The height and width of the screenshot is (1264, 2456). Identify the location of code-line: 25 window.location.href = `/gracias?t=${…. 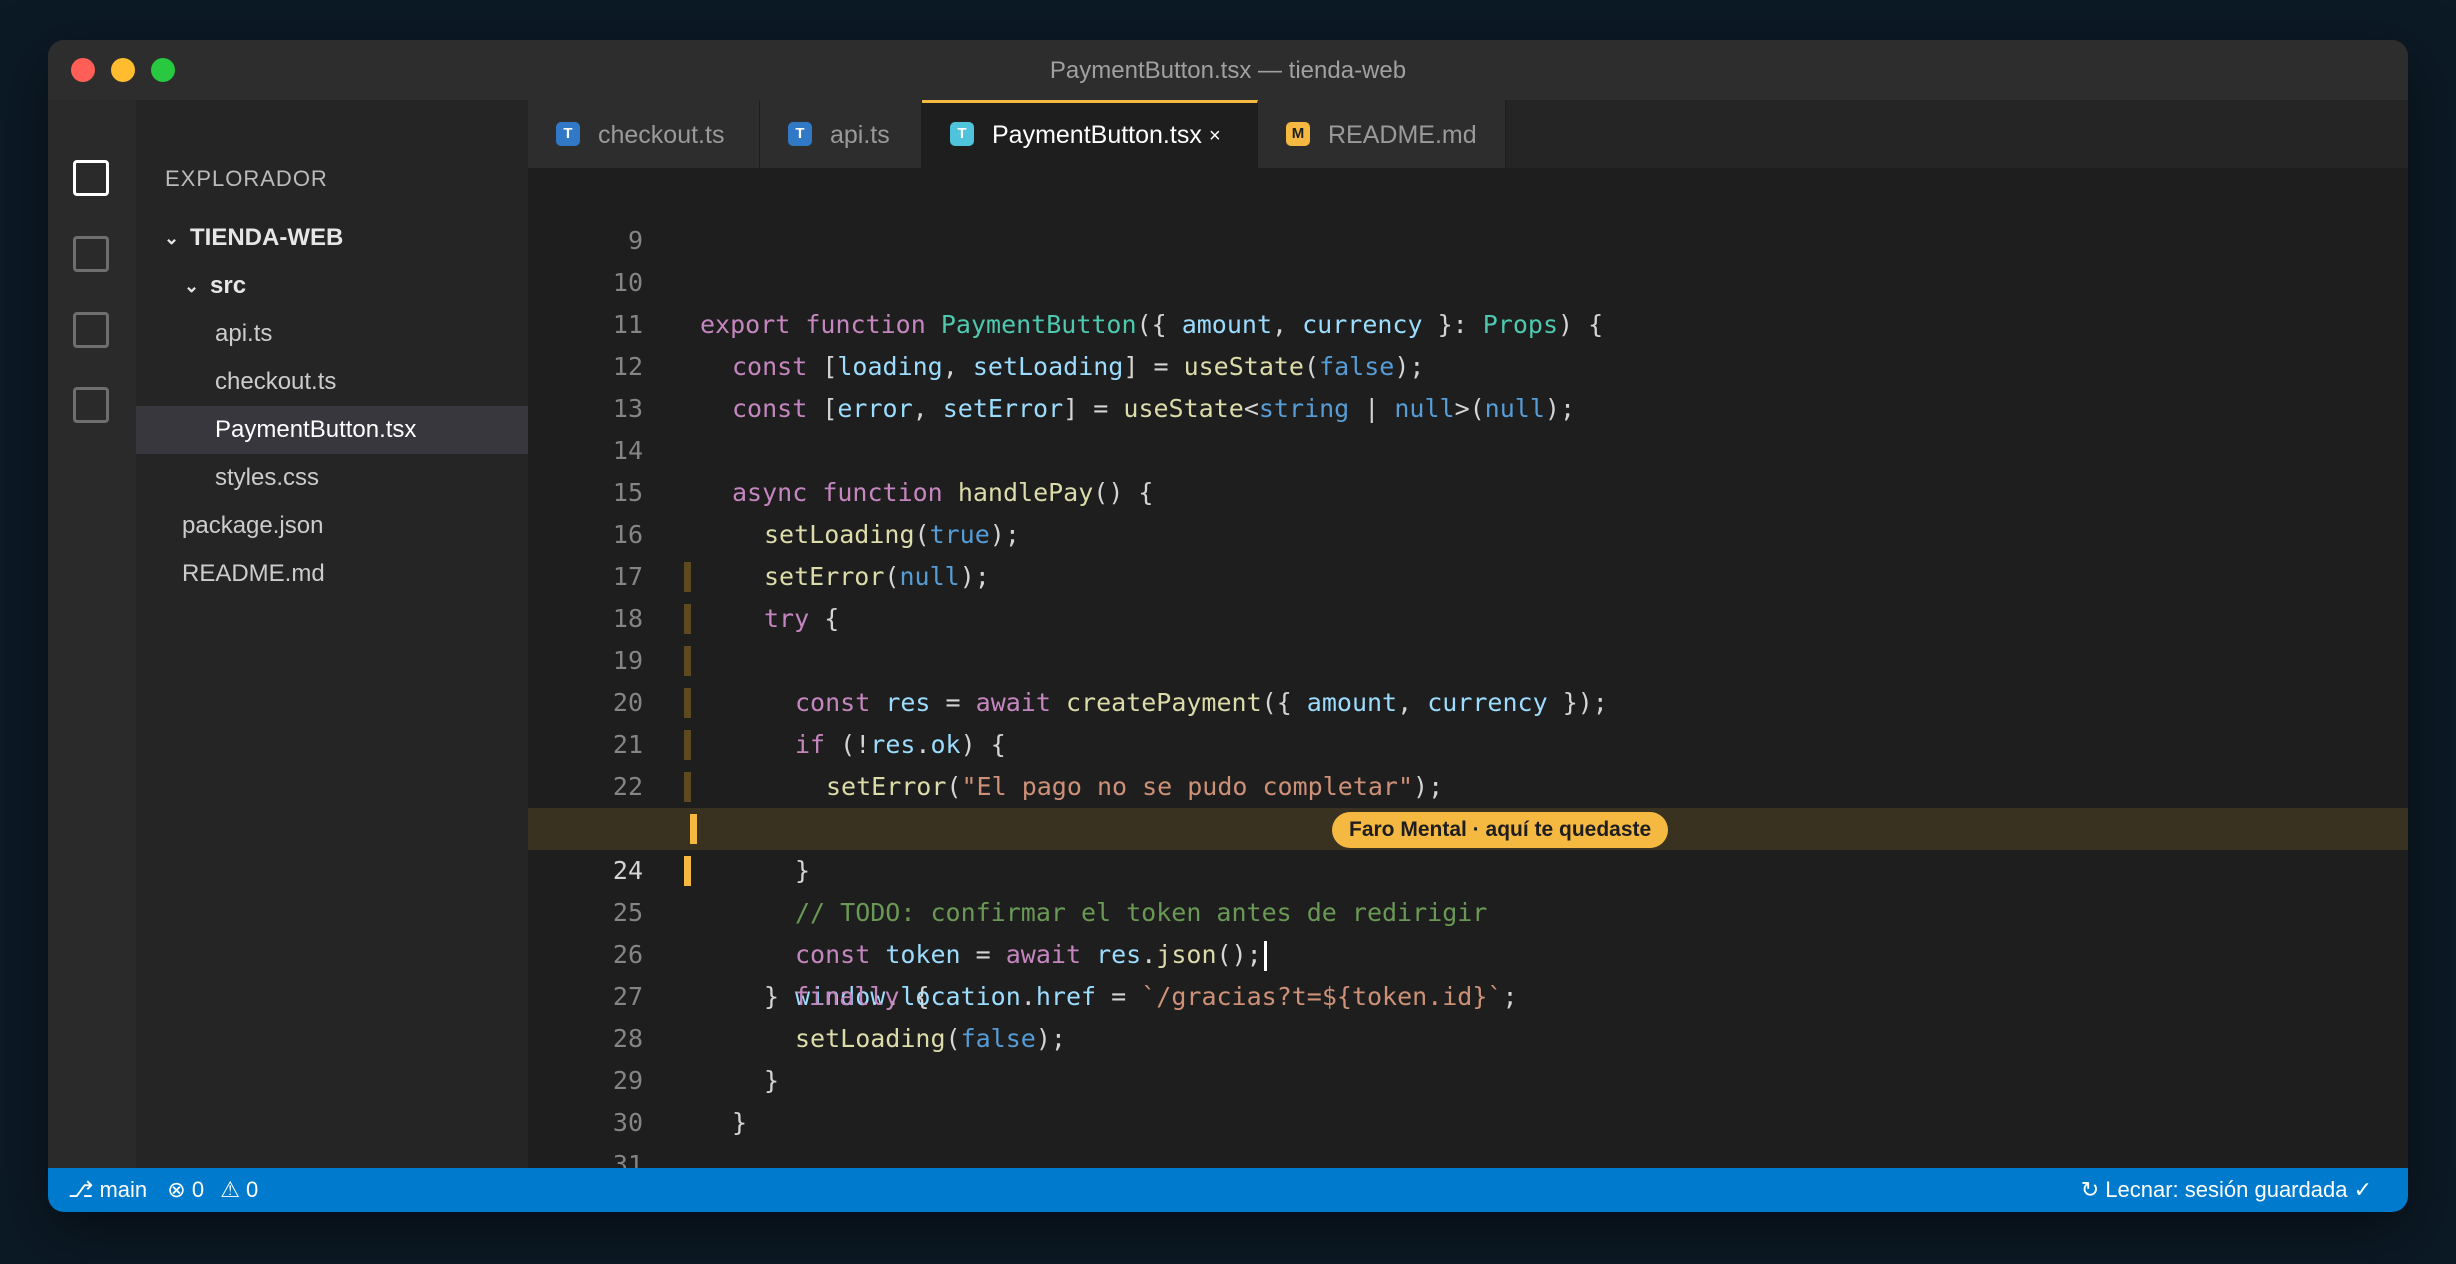
(1468, 930).